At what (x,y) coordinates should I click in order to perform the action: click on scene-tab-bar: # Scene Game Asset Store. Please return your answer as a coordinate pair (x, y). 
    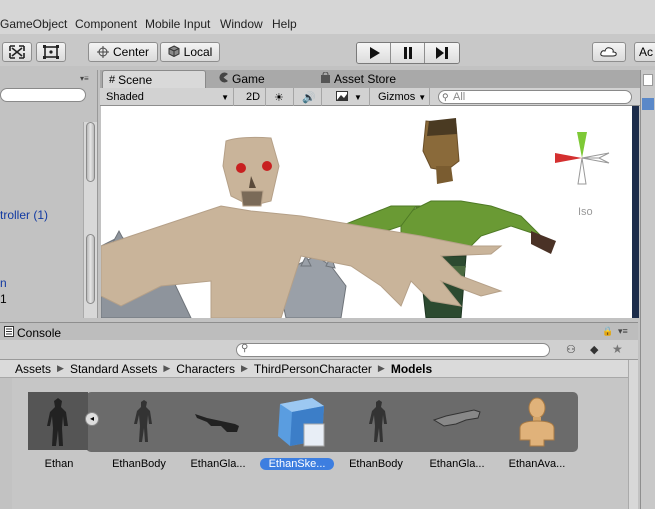
    Looking at the image, I should click on (370, 79).